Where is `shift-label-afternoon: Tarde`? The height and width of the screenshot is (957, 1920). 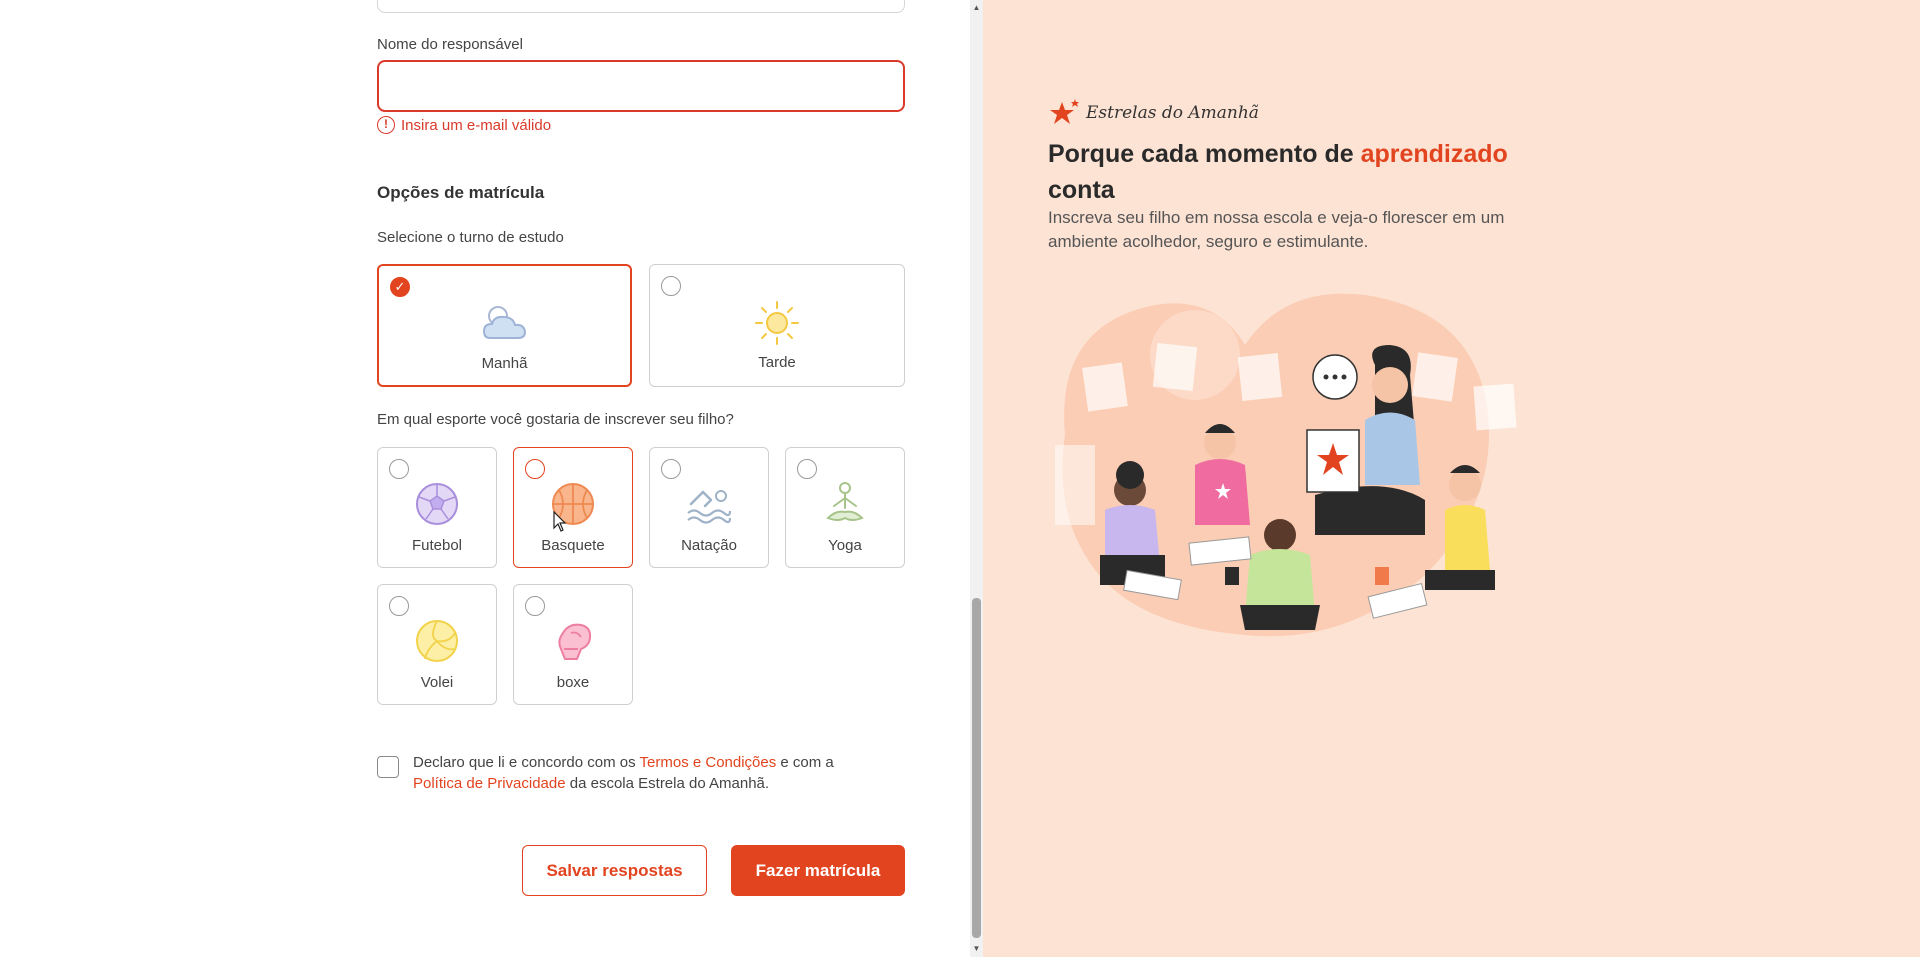
shift-label-afternoon: Tarde is located at coordinates (777, 362).